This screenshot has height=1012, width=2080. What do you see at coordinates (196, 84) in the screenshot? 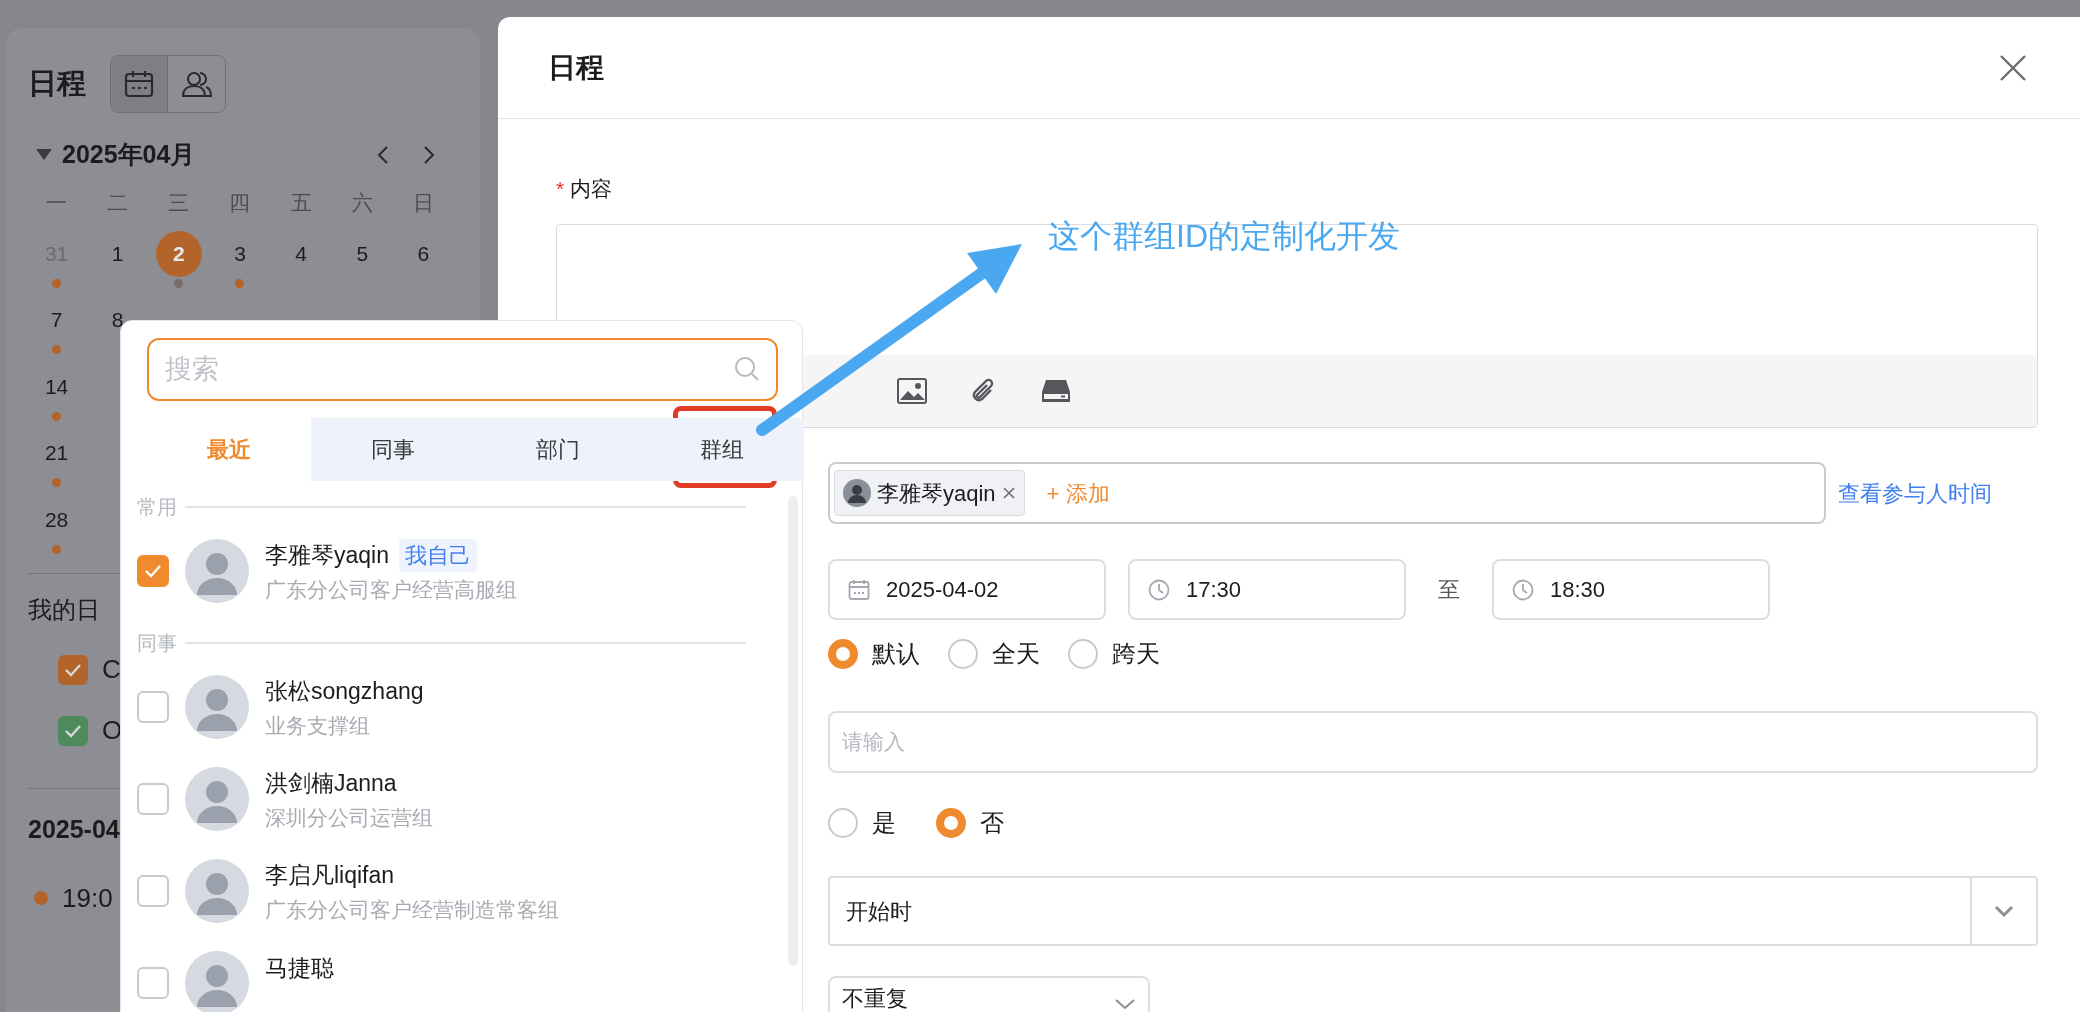
I see `people-icon` at bounding box center [196, 84].